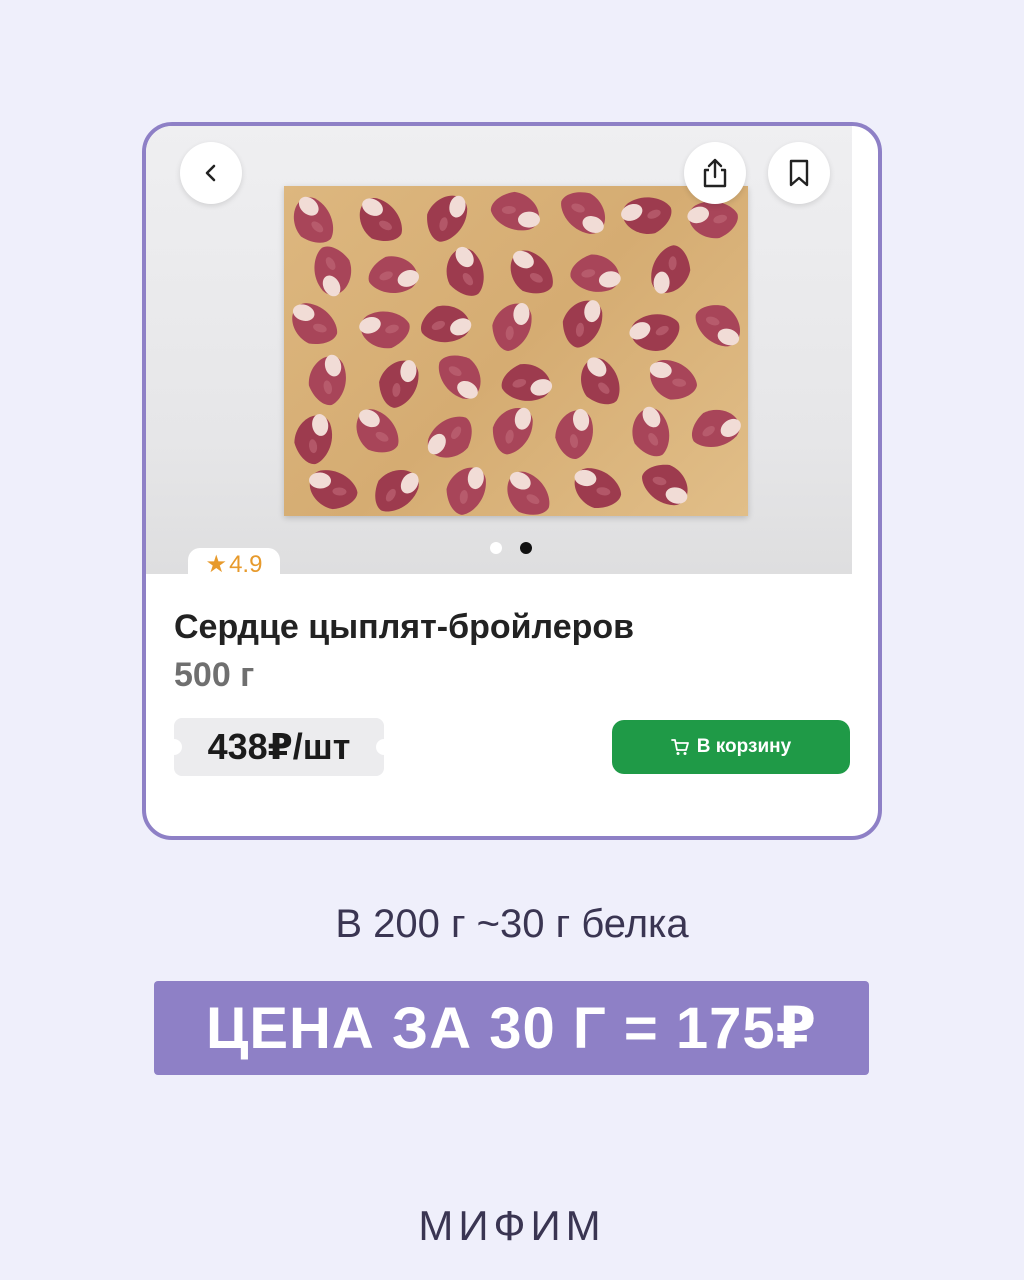  I want to click on banner-text: ЦЕНА ЗА 30 Г = 175₽, so click(511, 1028).